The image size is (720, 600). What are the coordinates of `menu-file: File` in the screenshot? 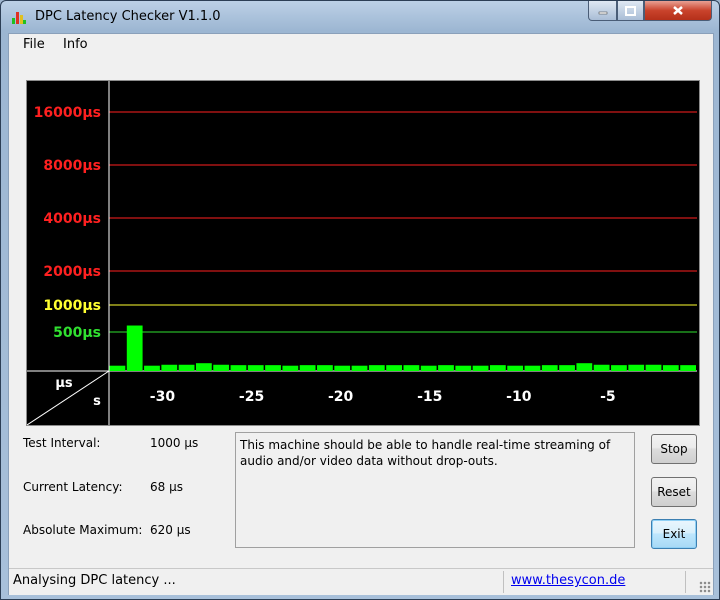 It's located at (34, 44).